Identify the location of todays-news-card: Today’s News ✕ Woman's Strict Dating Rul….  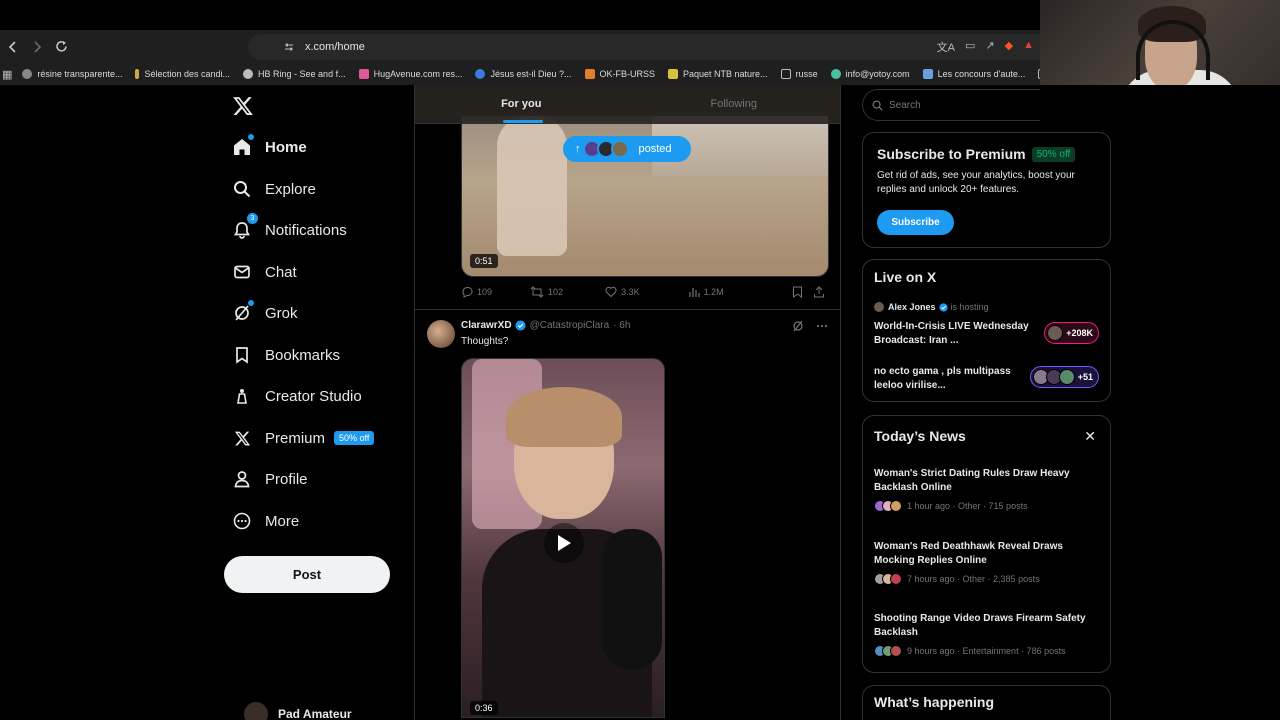
(986, 544).